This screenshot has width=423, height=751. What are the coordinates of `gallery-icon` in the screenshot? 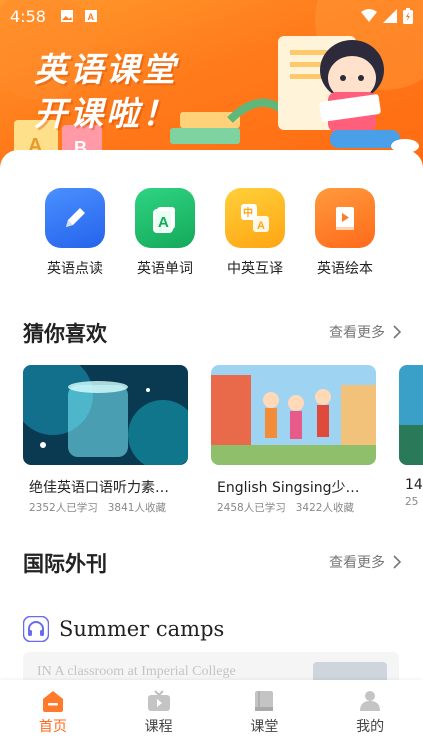 It's located at (66, 16).